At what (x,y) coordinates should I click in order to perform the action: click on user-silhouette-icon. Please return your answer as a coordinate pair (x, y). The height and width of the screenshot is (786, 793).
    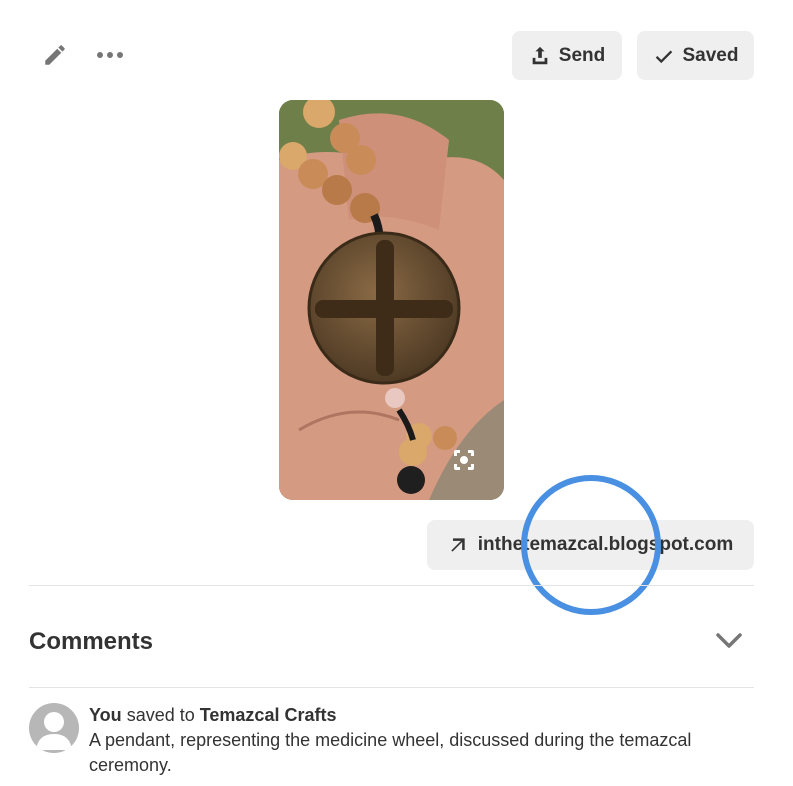
    Looking at the image, I should click on (54, 731).